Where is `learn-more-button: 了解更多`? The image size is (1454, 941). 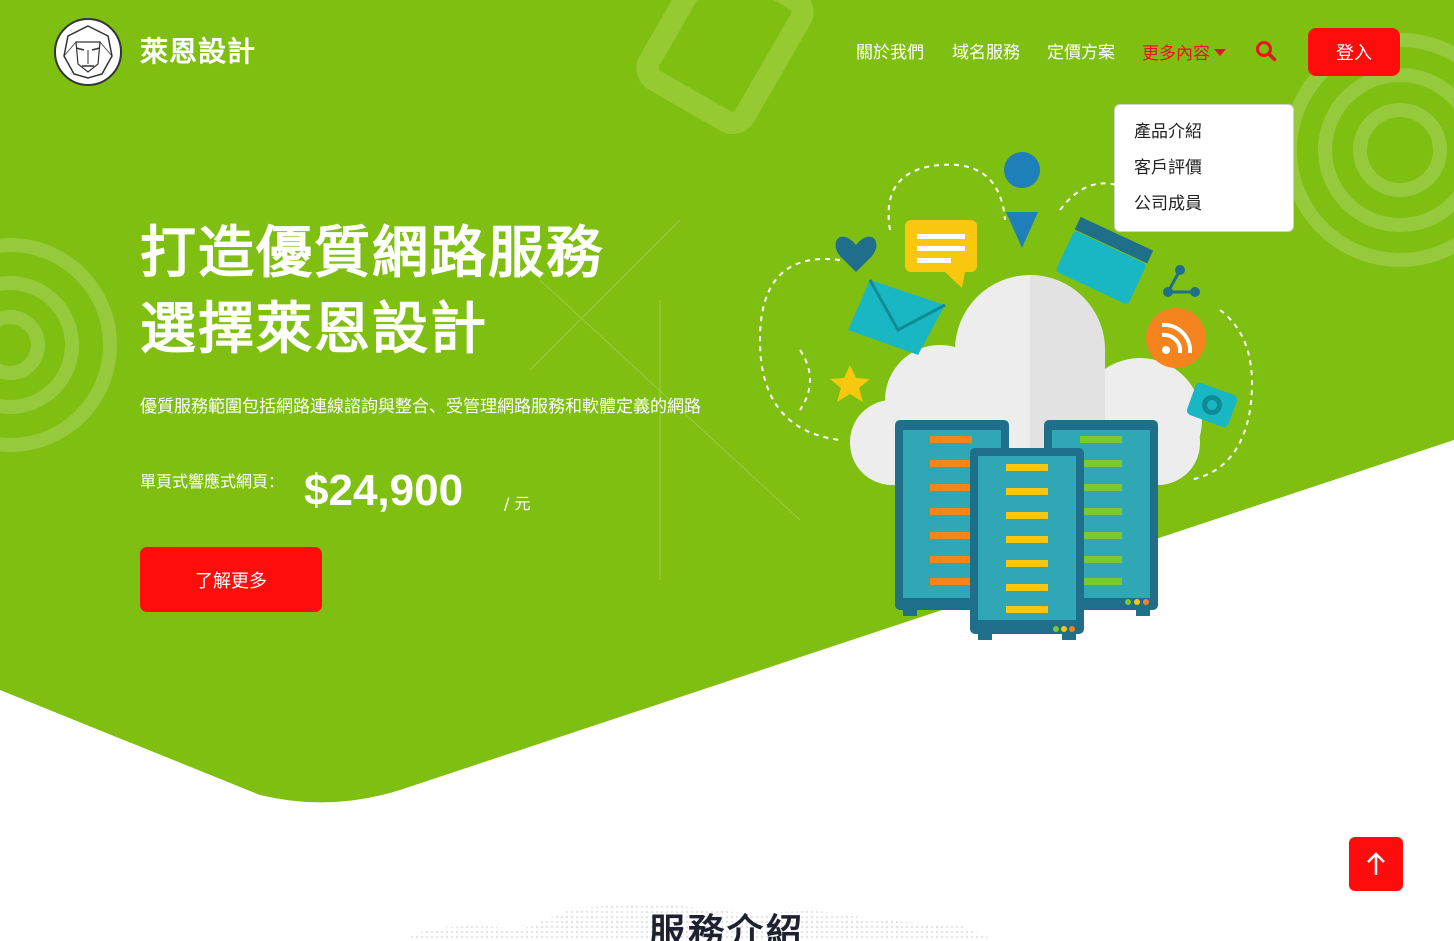
learn-more-button: 了解更多 is located at coordinates (231, 579).